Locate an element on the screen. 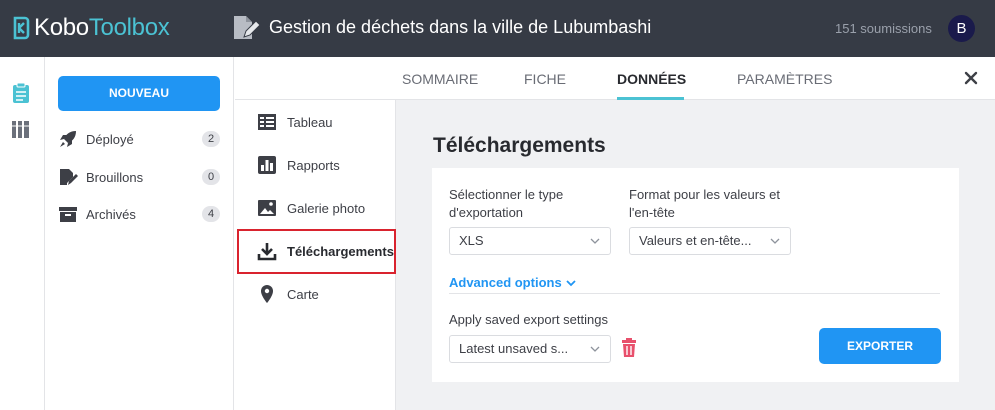 The image size is (995, 410). export-button: EXPORTER is located at coordinates (880, 346).